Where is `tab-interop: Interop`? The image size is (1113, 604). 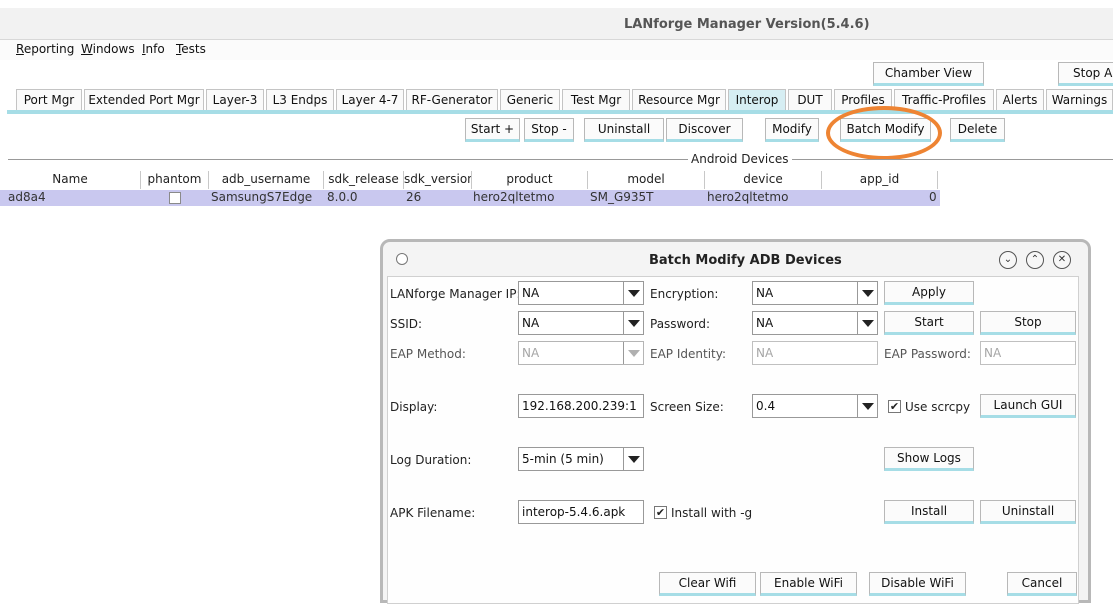 tab-interop: Interop is located at coordinates (757, 100).